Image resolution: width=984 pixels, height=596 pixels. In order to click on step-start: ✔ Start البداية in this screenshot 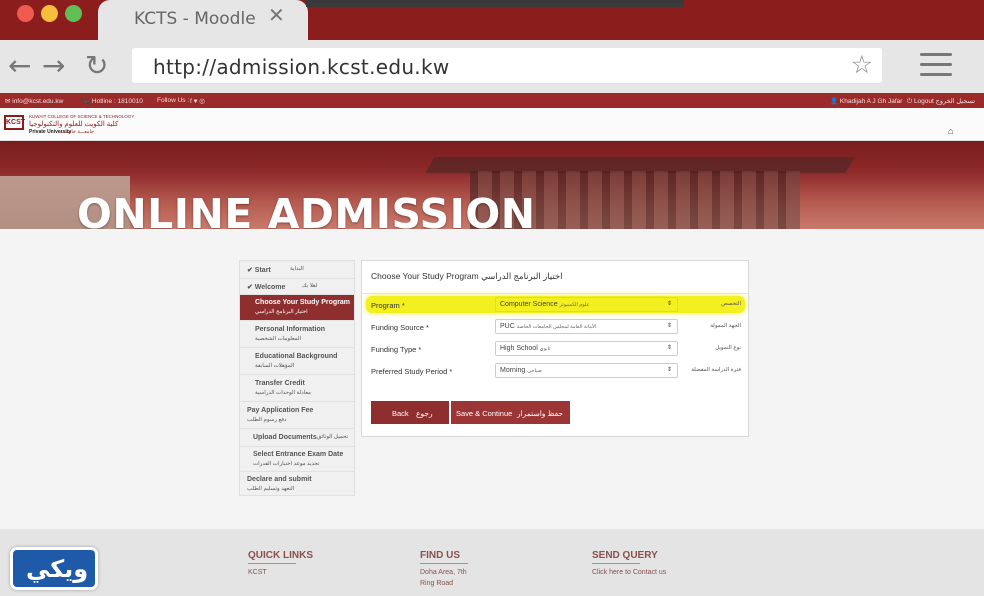, I will do `click(297, 270)`.